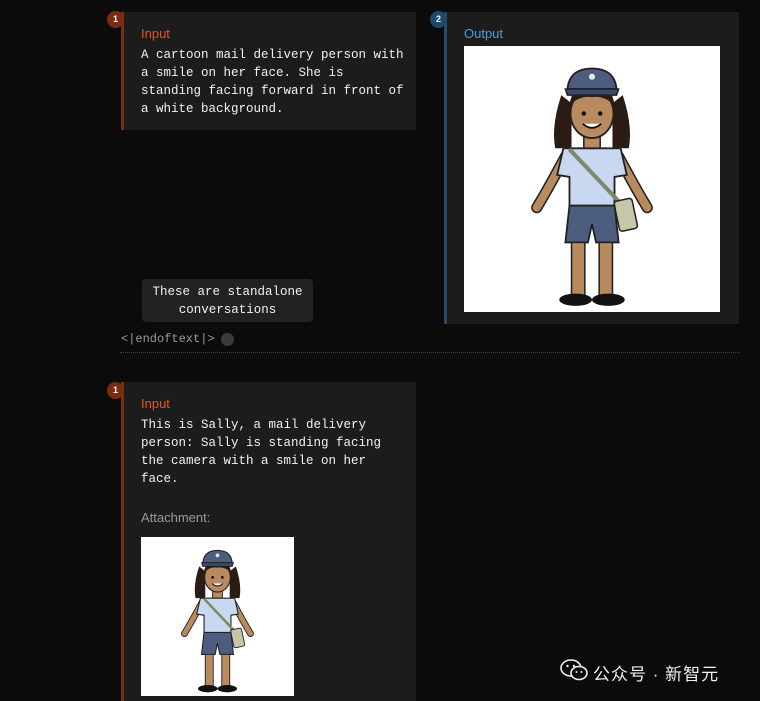  I want to click on conv1-output-step-badge: 2, so click(438, 19).